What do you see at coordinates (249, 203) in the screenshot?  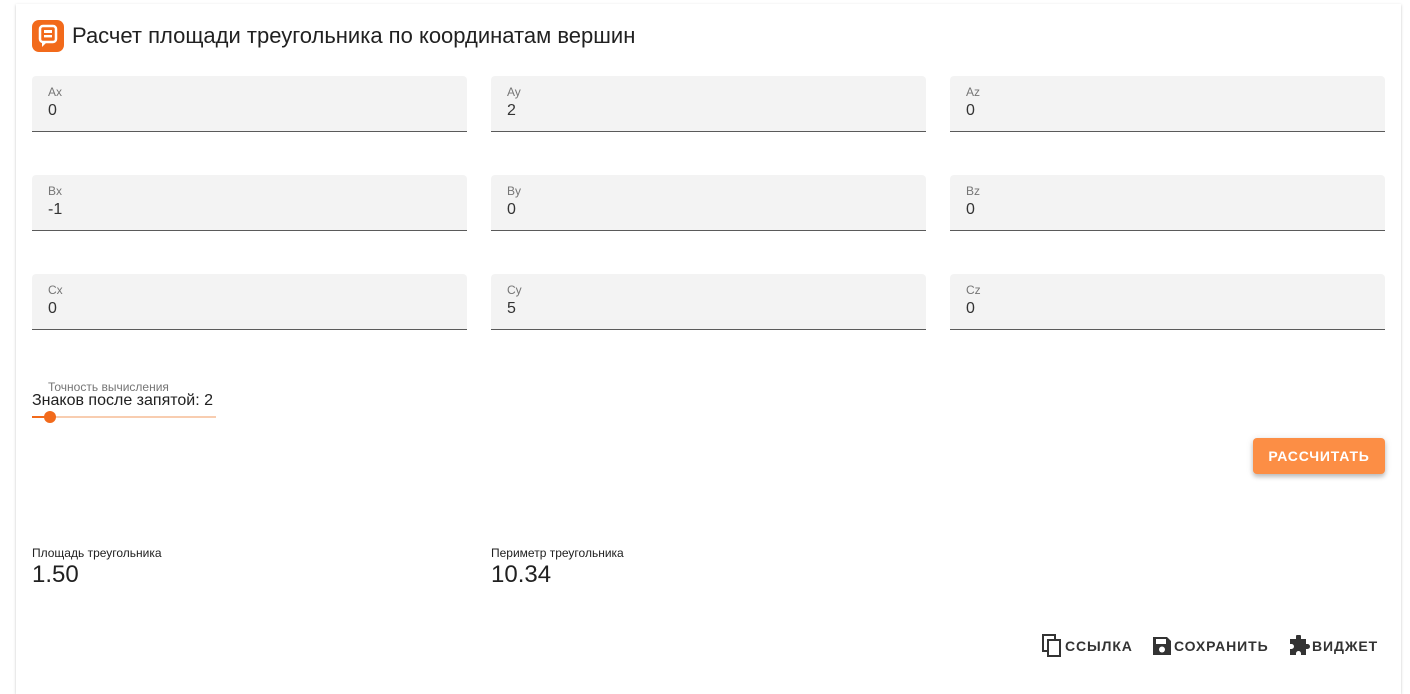 I see `bx-field: Bx -1` at bounding box center [249, 203].